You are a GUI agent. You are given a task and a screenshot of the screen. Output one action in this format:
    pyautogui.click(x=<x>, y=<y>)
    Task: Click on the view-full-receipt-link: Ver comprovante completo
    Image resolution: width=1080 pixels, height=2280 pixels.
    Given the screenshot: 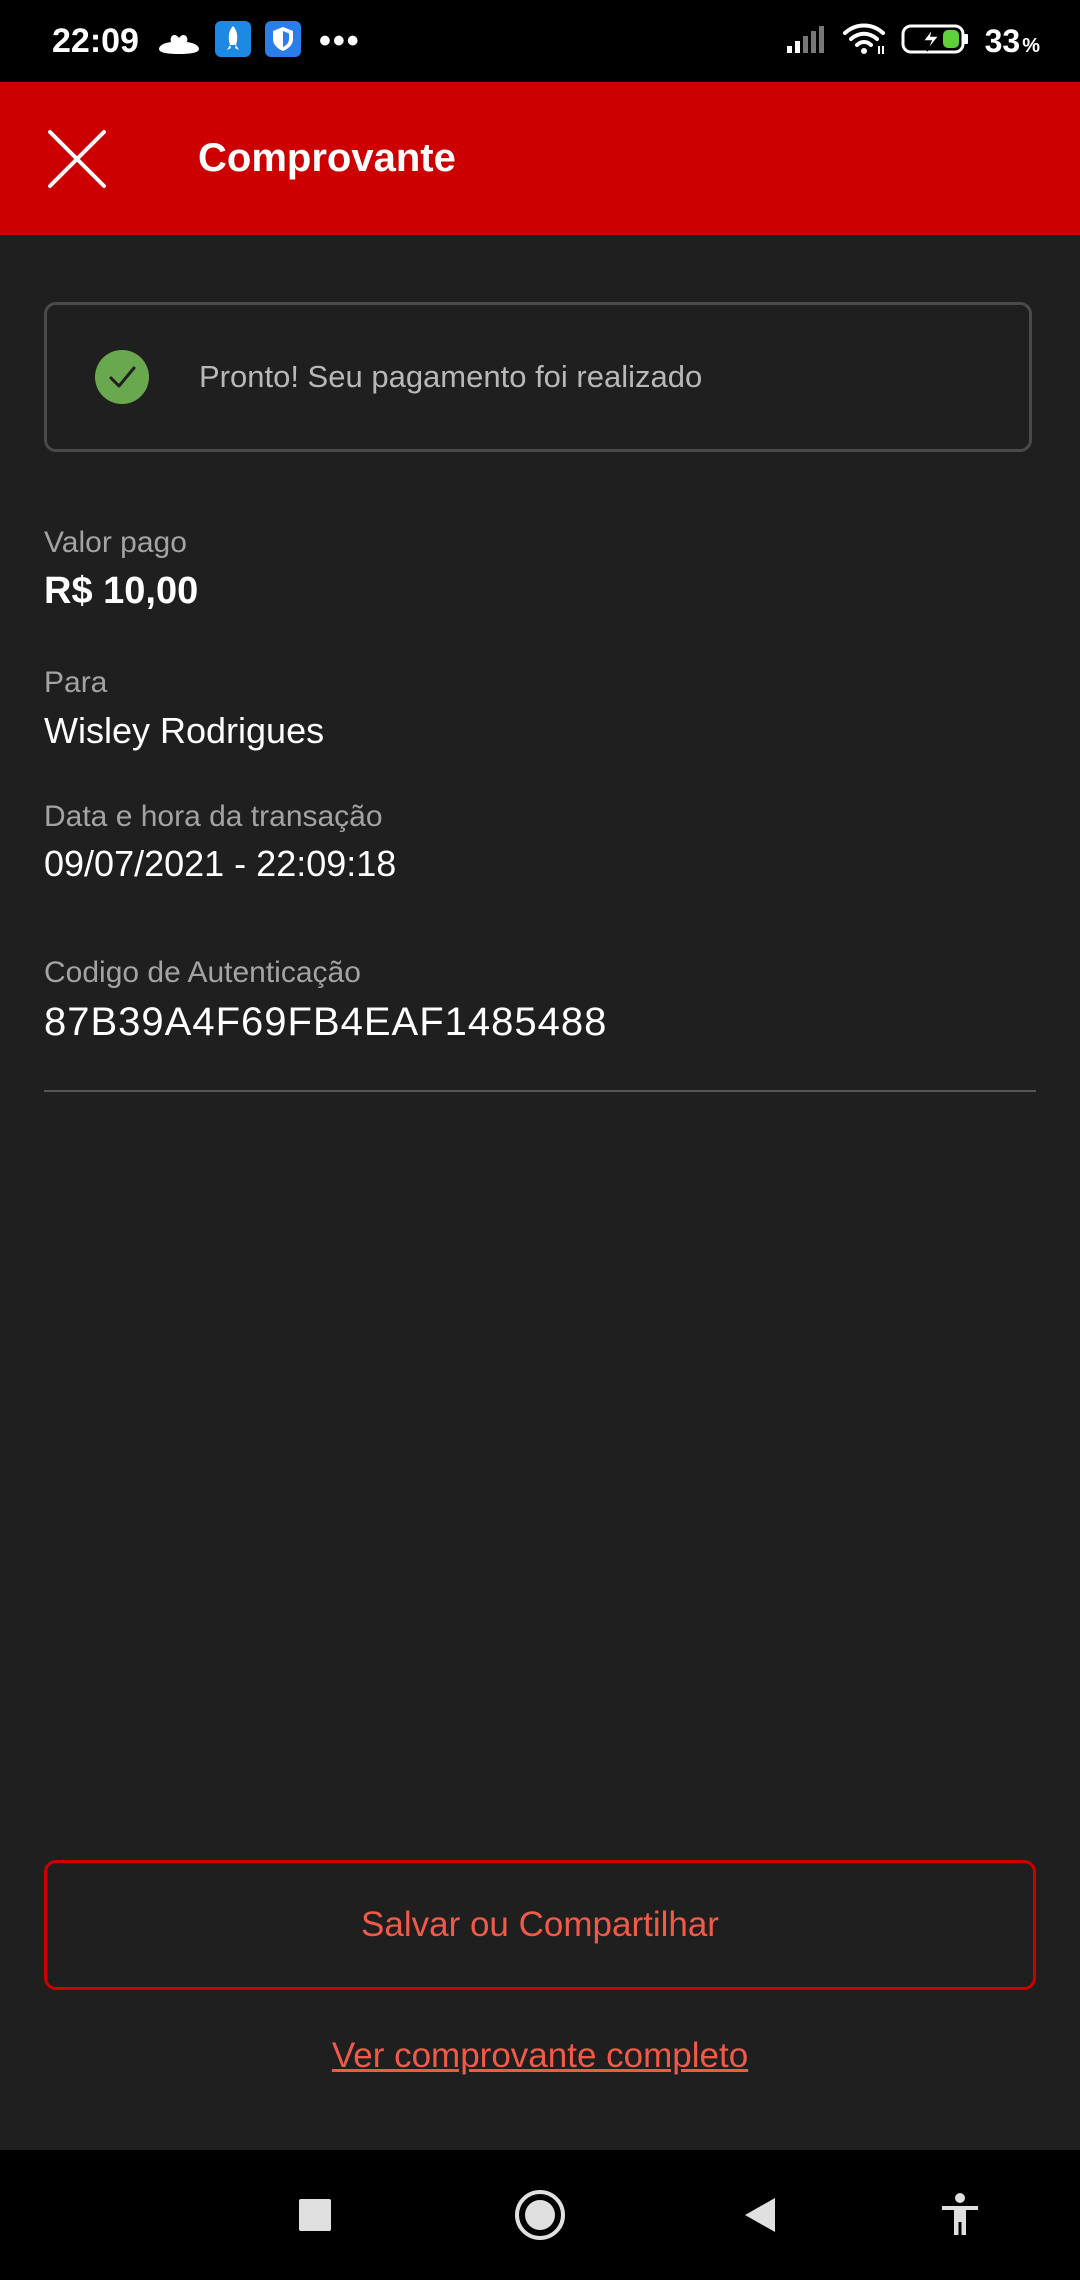 What is the action you would take?
    pyautogui.click(x=540, y=2056)
    